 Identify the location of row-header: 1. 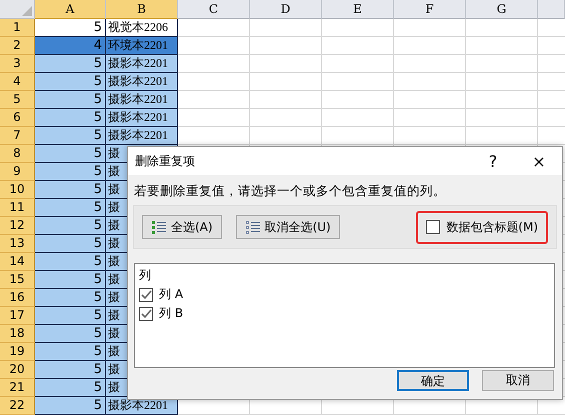
(17, 28).